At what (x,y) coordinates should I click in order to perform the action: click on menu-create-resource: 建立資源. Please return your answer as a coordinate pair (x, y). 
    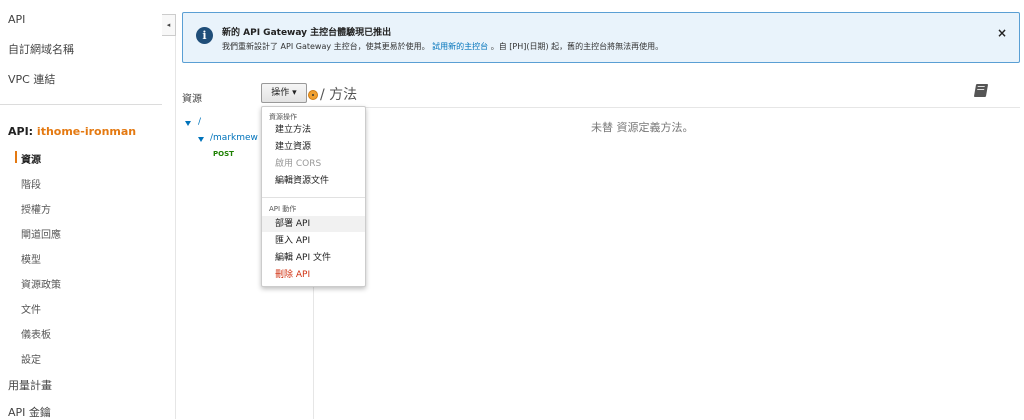
    Looking at the image, I should click on (313, 147).